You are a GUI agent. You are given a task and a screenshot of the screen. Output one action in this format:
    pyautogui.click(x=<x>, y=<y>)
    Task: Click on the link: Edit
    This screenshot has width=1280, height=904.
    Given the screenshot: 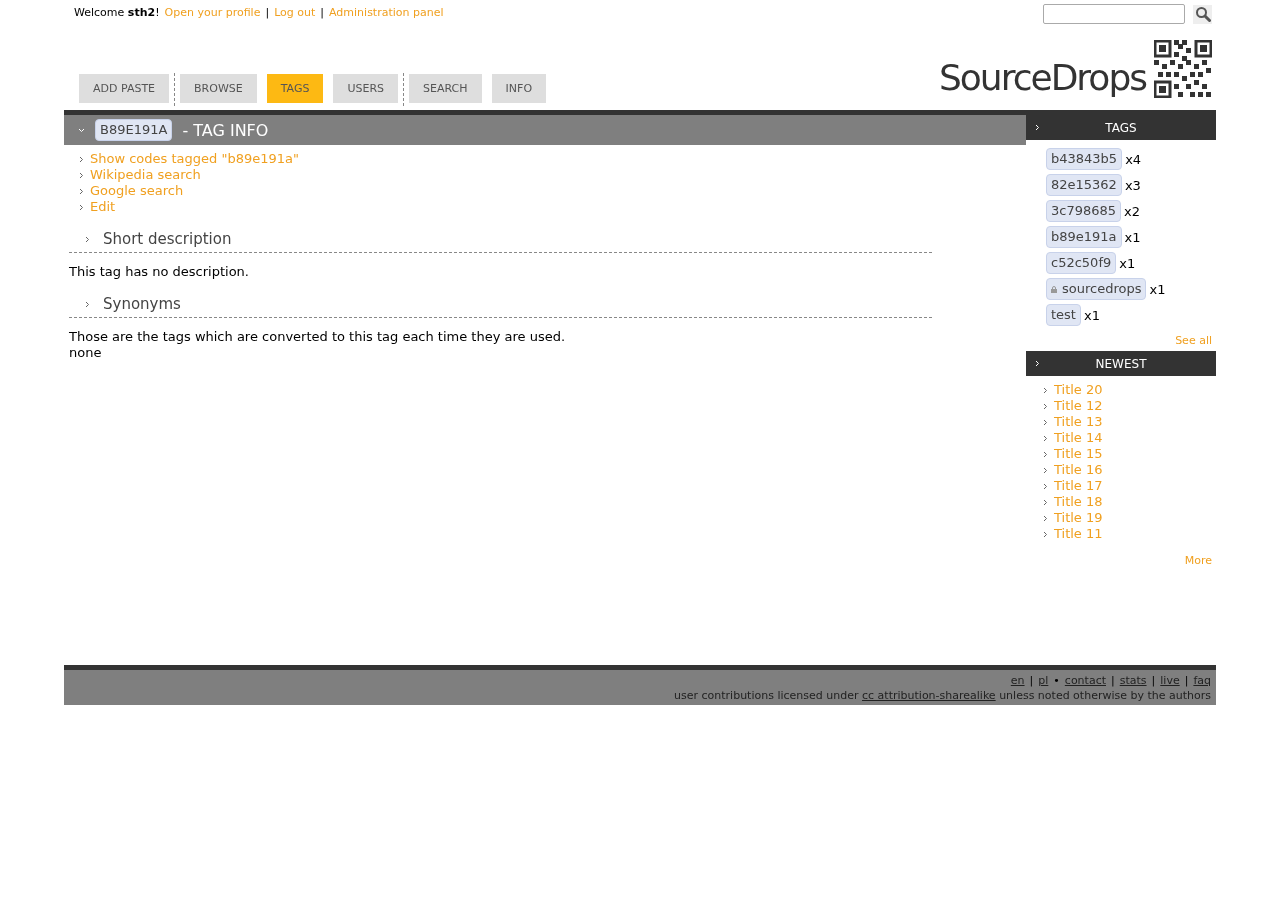 What is the action you would take?
    pyautogui.click(x=103, y=207)
    